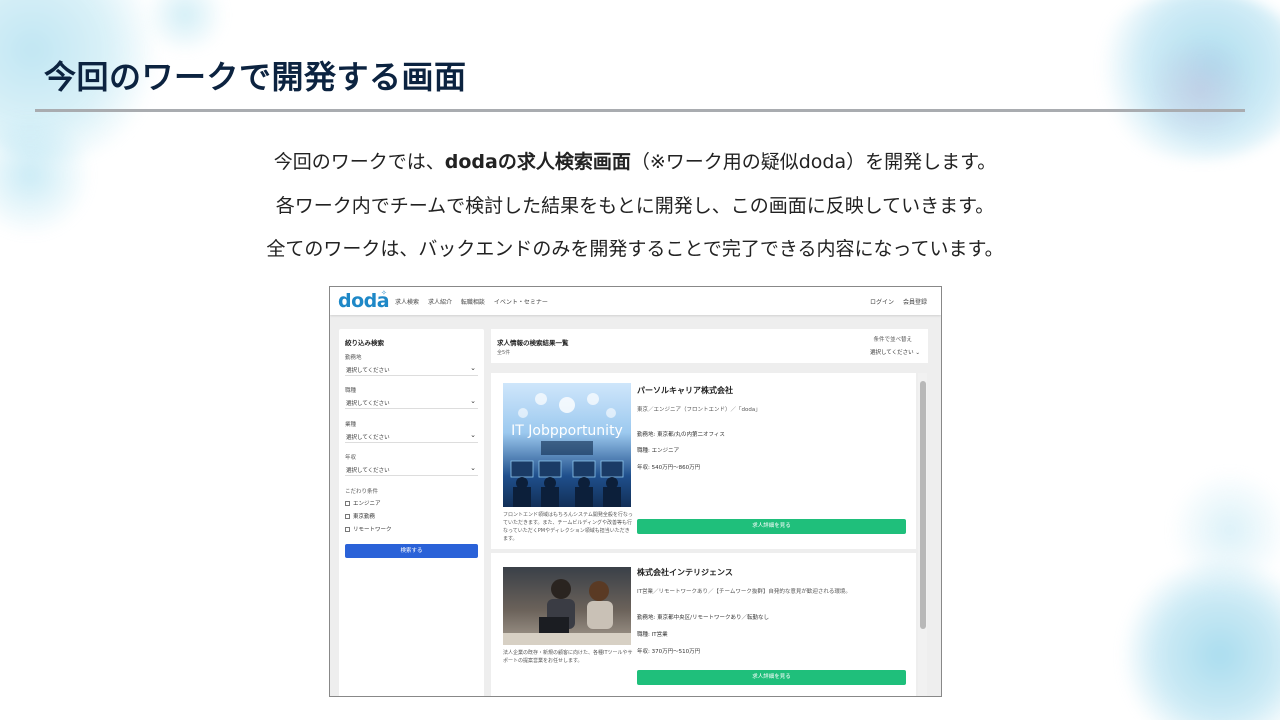 The height and width of the screenshot is (720, 1280). Describe the element at coordinates (635, 206) in the screenshot. I see `intro-line-2: 各ワーク内でチームで検討した結果をもとに開発し、この画面に反映していきます。` at that location.